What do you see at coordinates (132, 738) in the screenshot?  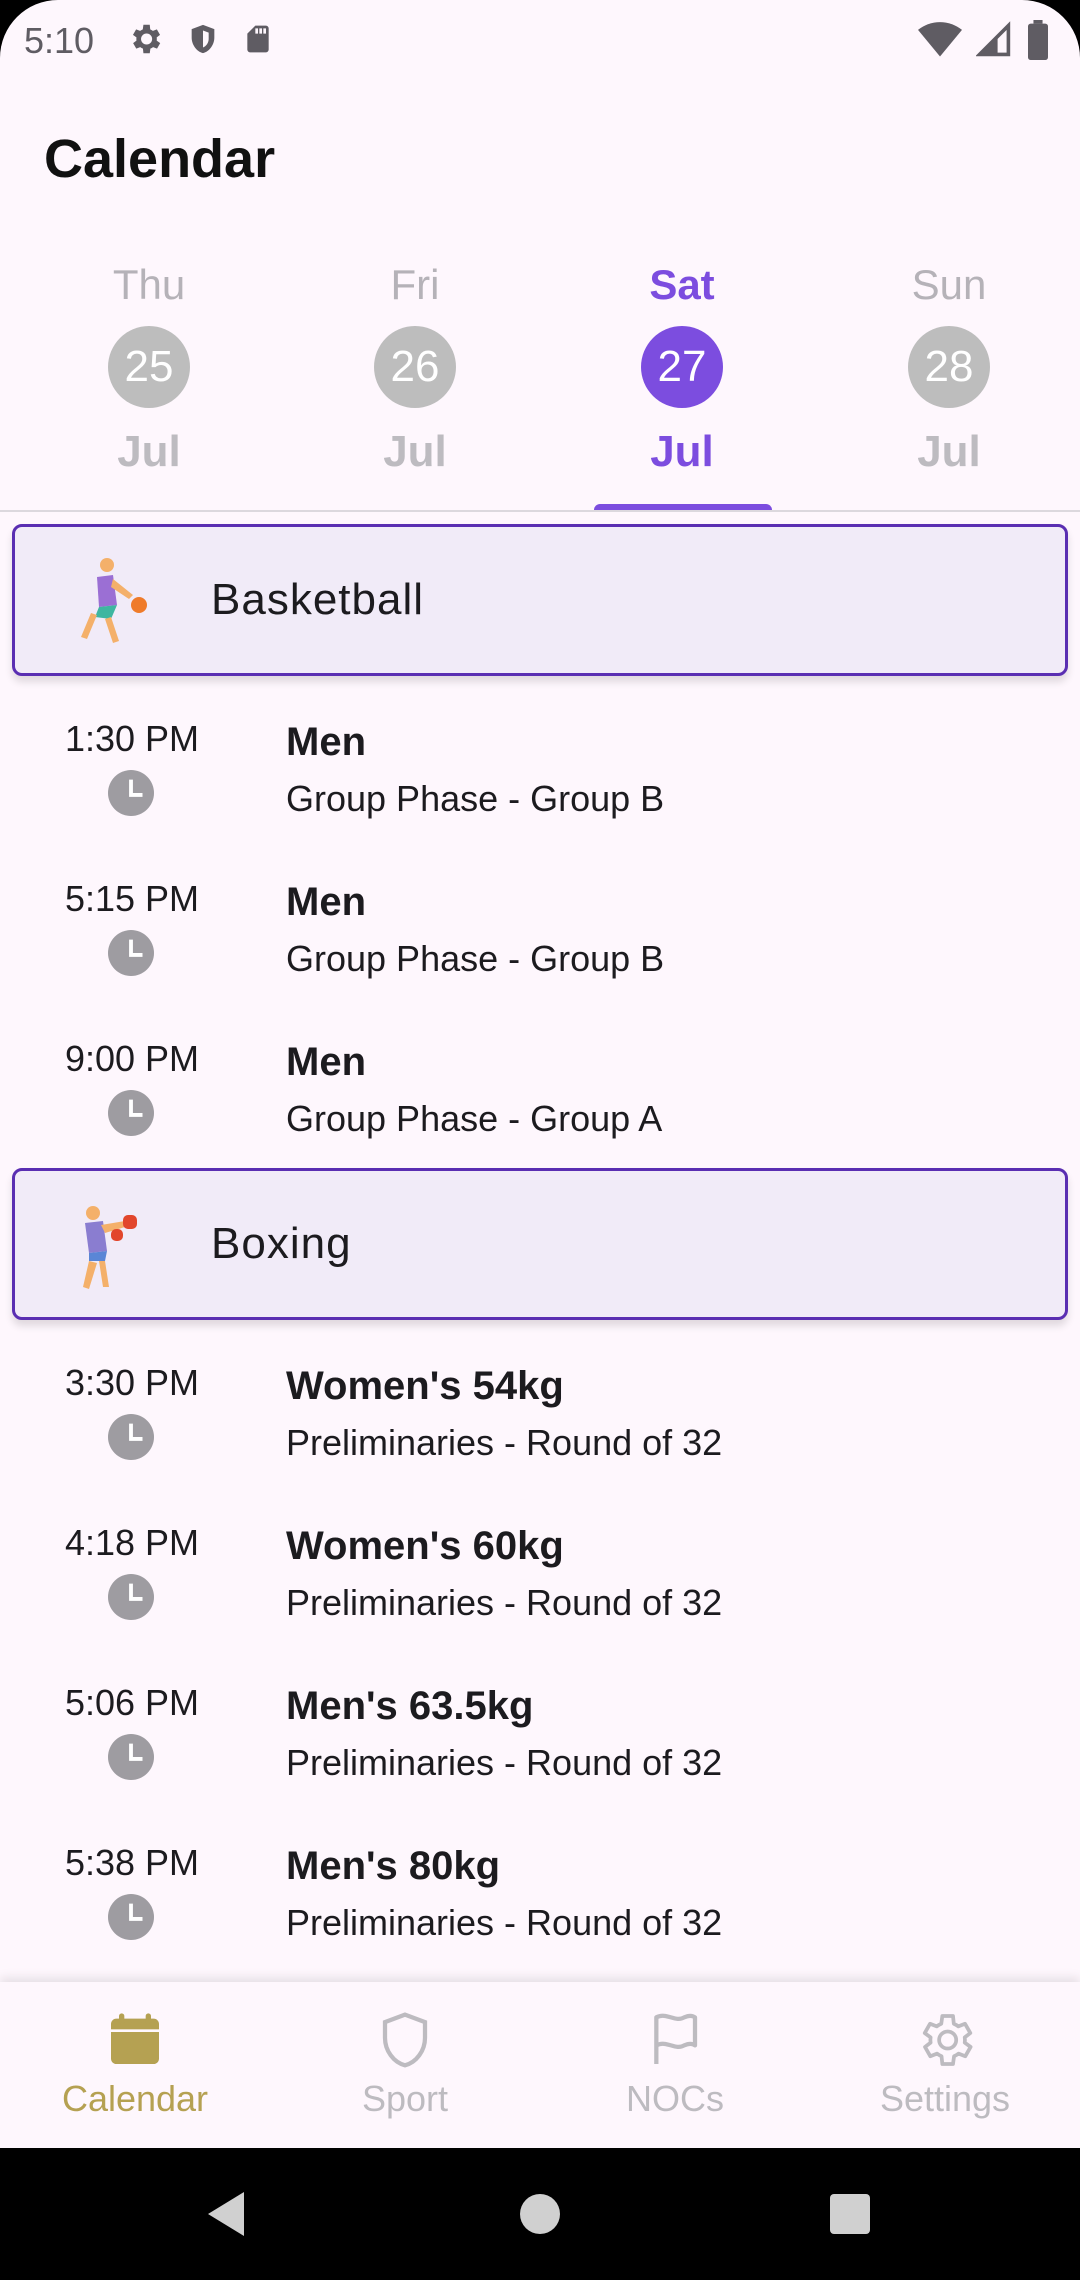 I see `event-time: 1:30 PM` at bounding box center [132, 738].